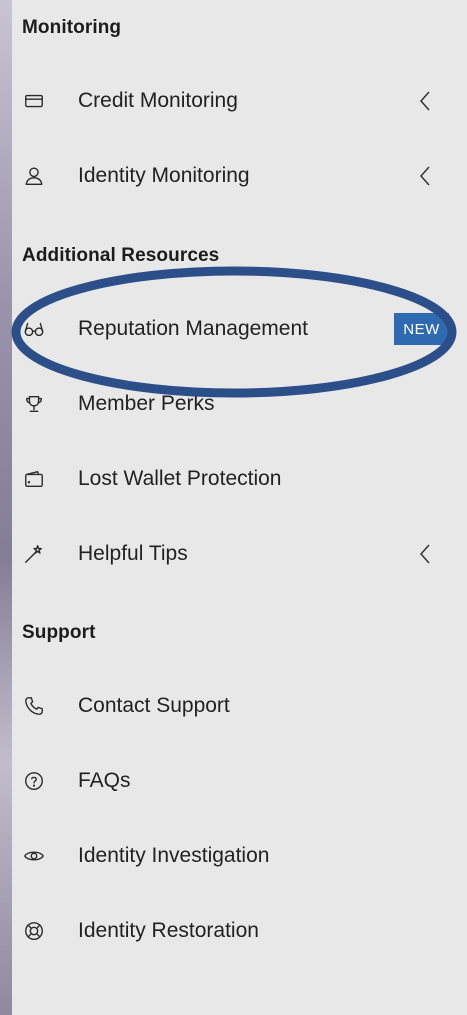 The width and height of the screenshot is (467, 1015). What do you see at coordinates (104, 780) in the screenshot?
I see `sidebar-item-label: FAQs` at bounding box center [104, 780].